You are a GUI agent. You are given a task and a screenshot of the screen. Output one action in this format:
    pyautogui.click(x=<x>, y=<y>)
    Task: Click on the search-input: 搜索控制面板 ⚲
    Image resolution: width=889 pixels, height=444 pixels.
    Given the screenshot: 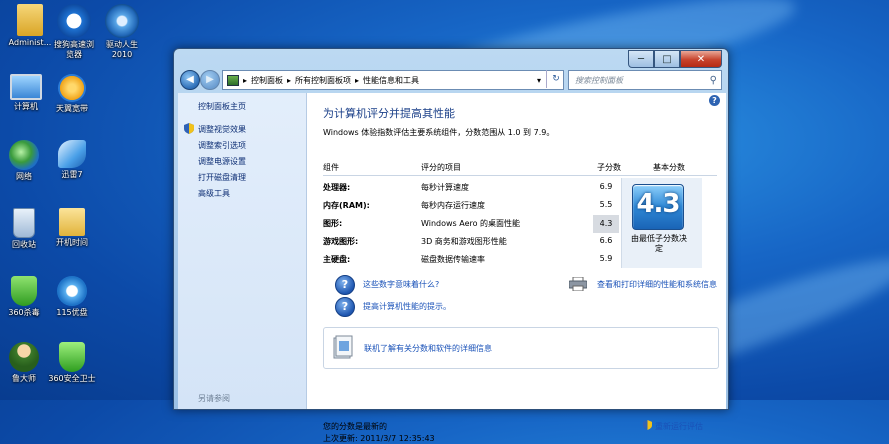 What is the action you would take?
    pyautogui.click(x=645, y=80)
    